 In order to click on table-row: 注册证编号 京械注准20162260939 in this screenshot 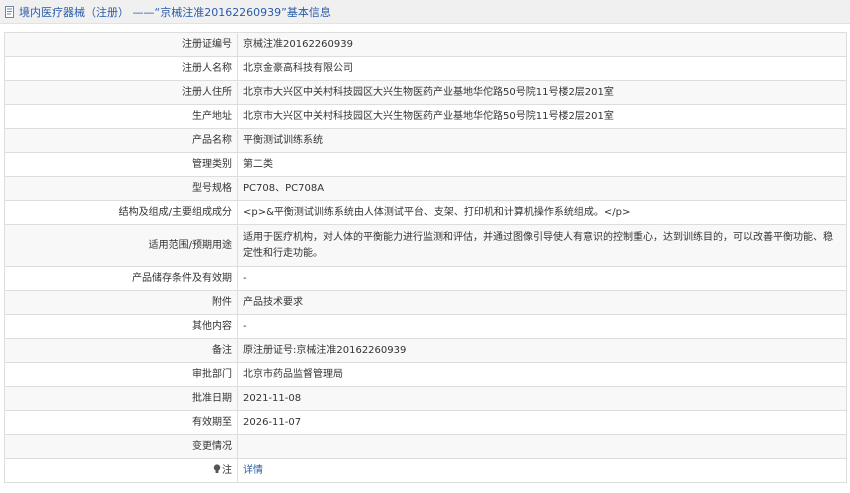, I will do `click(425, 44)`.